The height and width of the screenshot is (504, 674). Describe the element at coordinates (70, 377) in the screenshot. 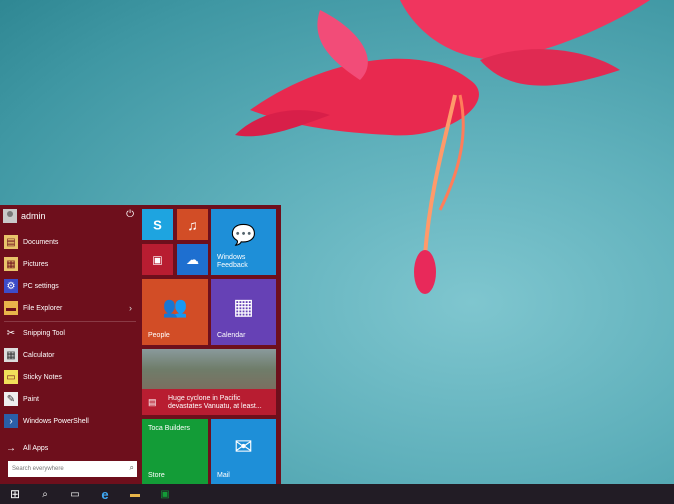

I see `start-item-sticky-notes: ▭ Sticky Notes` at that location.